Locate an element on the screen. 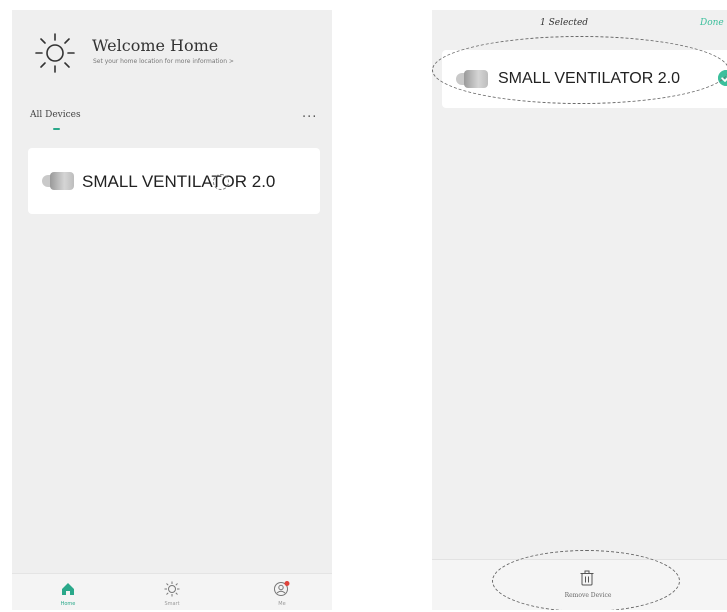 Image resolution: width=727 pixels, height=612 pixels. device-card: SMALL VENTILATOR 2.0 is located at coordinates (174, 181).